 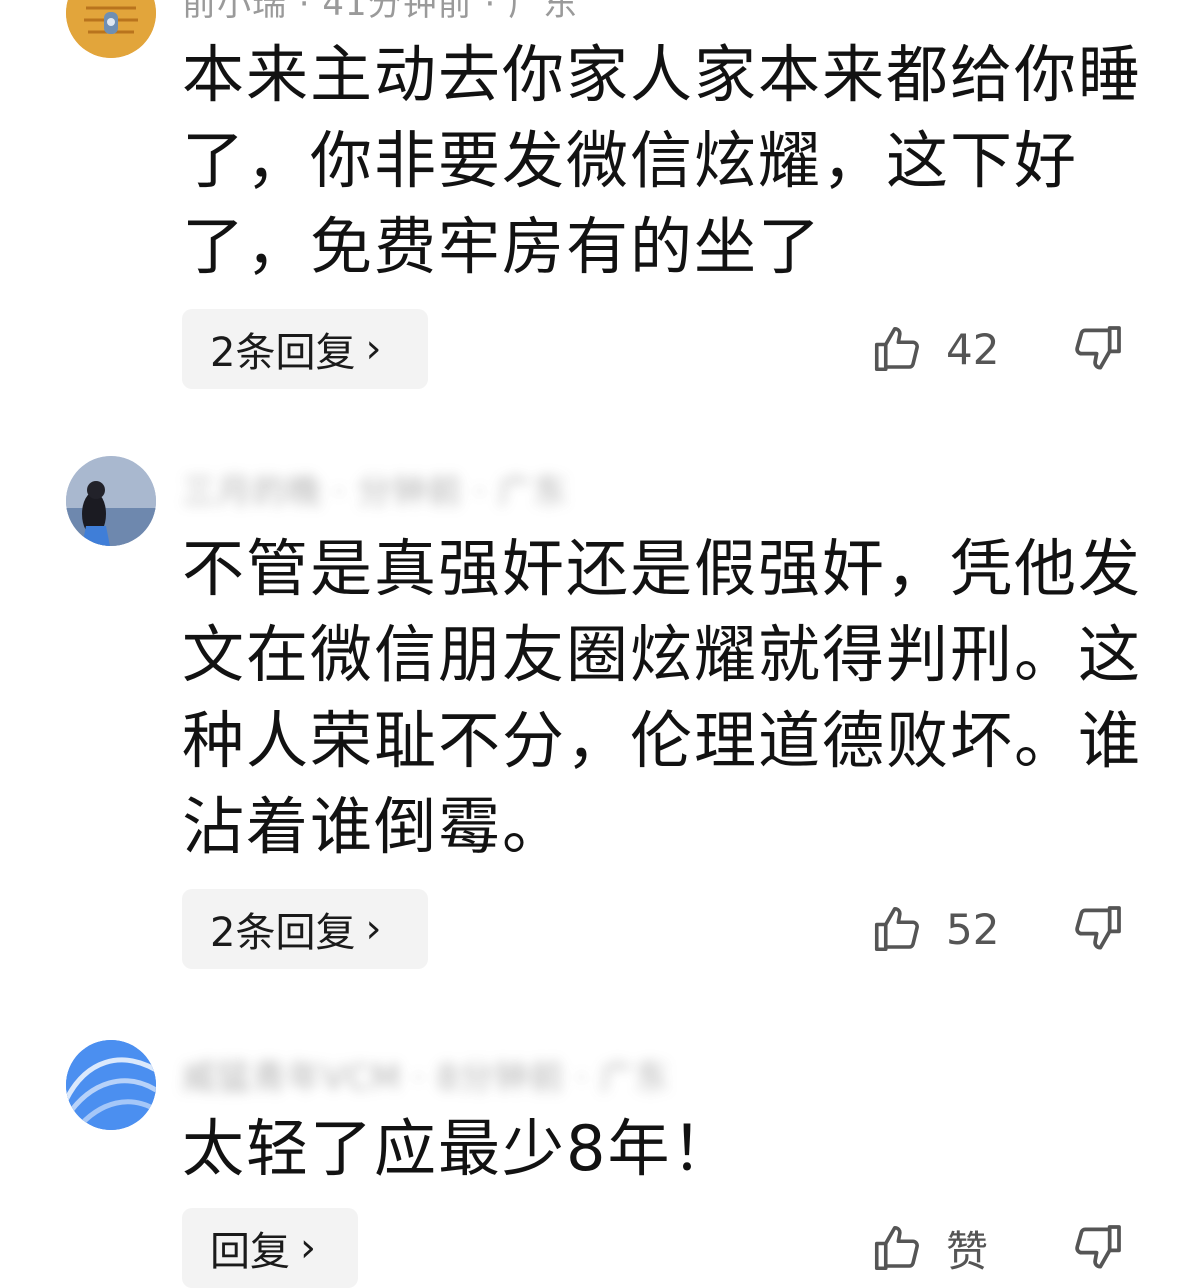 What do you see at coordinates (967, 1251) in the screenshot?
I see `like-label: 赞` at bounding box center [967, 1251].